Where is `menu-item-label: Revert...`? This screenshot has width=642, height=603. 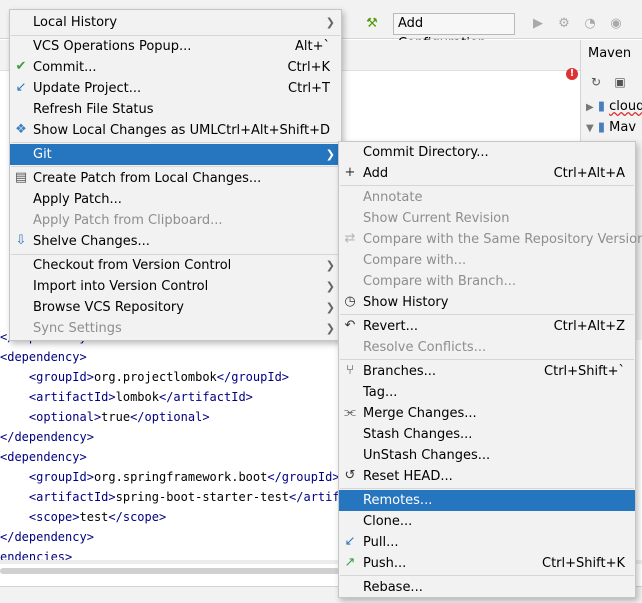 menu-item-label: Revert... is located at coordinates (390, 326).